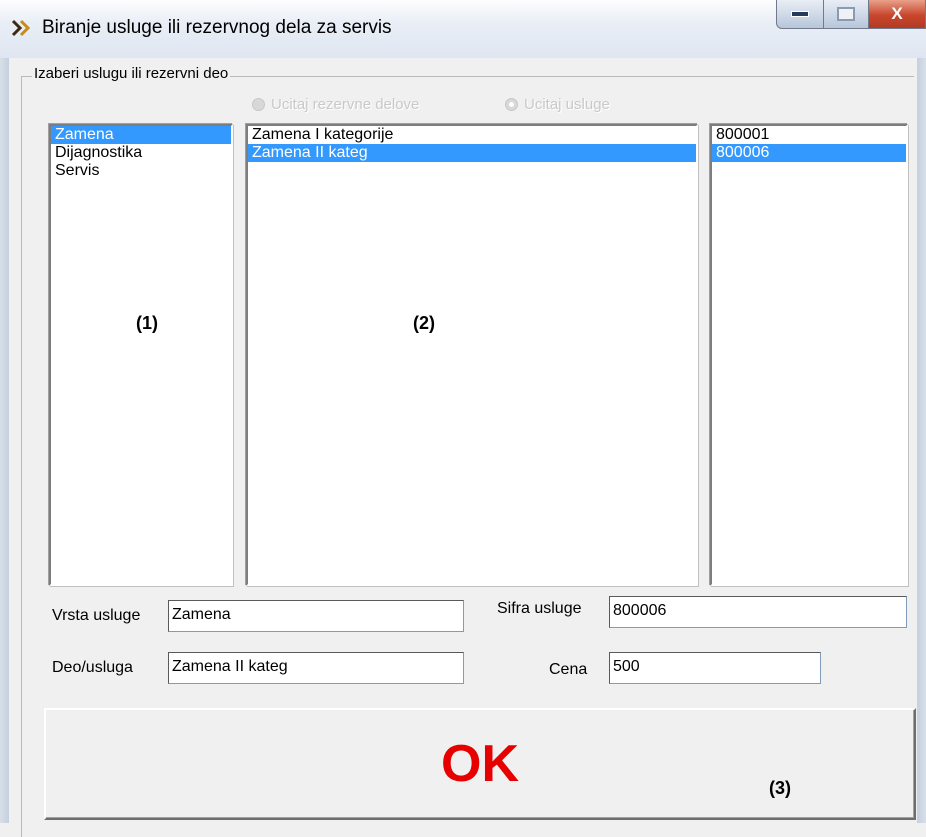  Describe the element at coordinates (780, 788) in the screenshot. I see `ok-marker: (3)` at that location.